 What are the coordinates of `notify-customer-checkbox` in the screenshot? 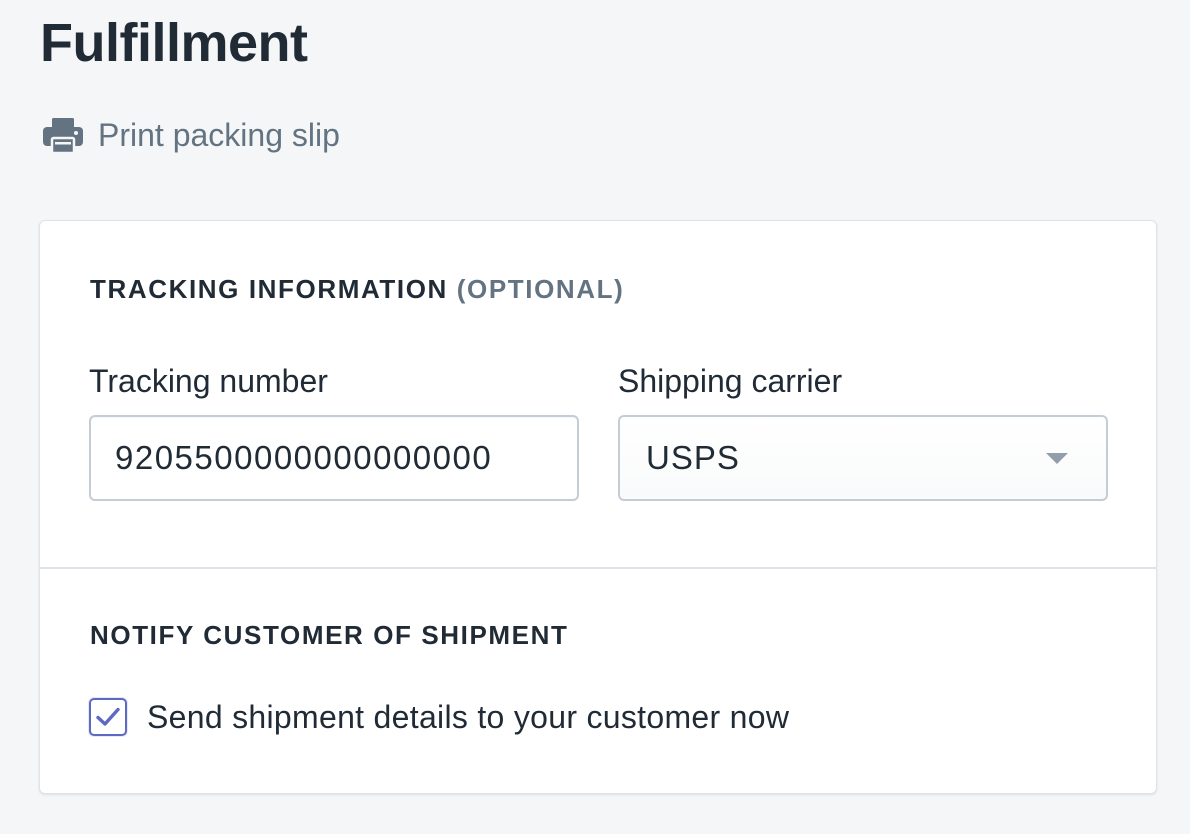 It's located at (108, 717).